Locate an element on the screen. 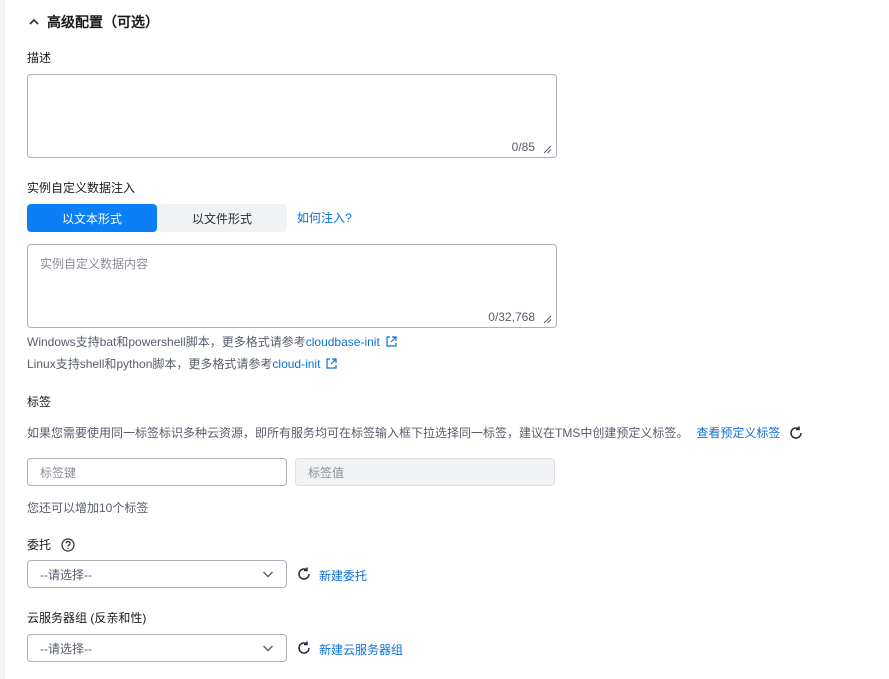 Image resolution: width=889 pixels, height=679 pixels. tags-remaining-text: 您还可以增加10个标签 is located at coordinates (88, 508).